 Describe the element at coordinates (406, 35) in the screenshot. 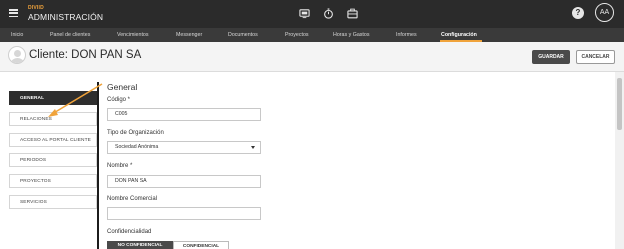

I see `nav-item-informes: Informes` at that location.